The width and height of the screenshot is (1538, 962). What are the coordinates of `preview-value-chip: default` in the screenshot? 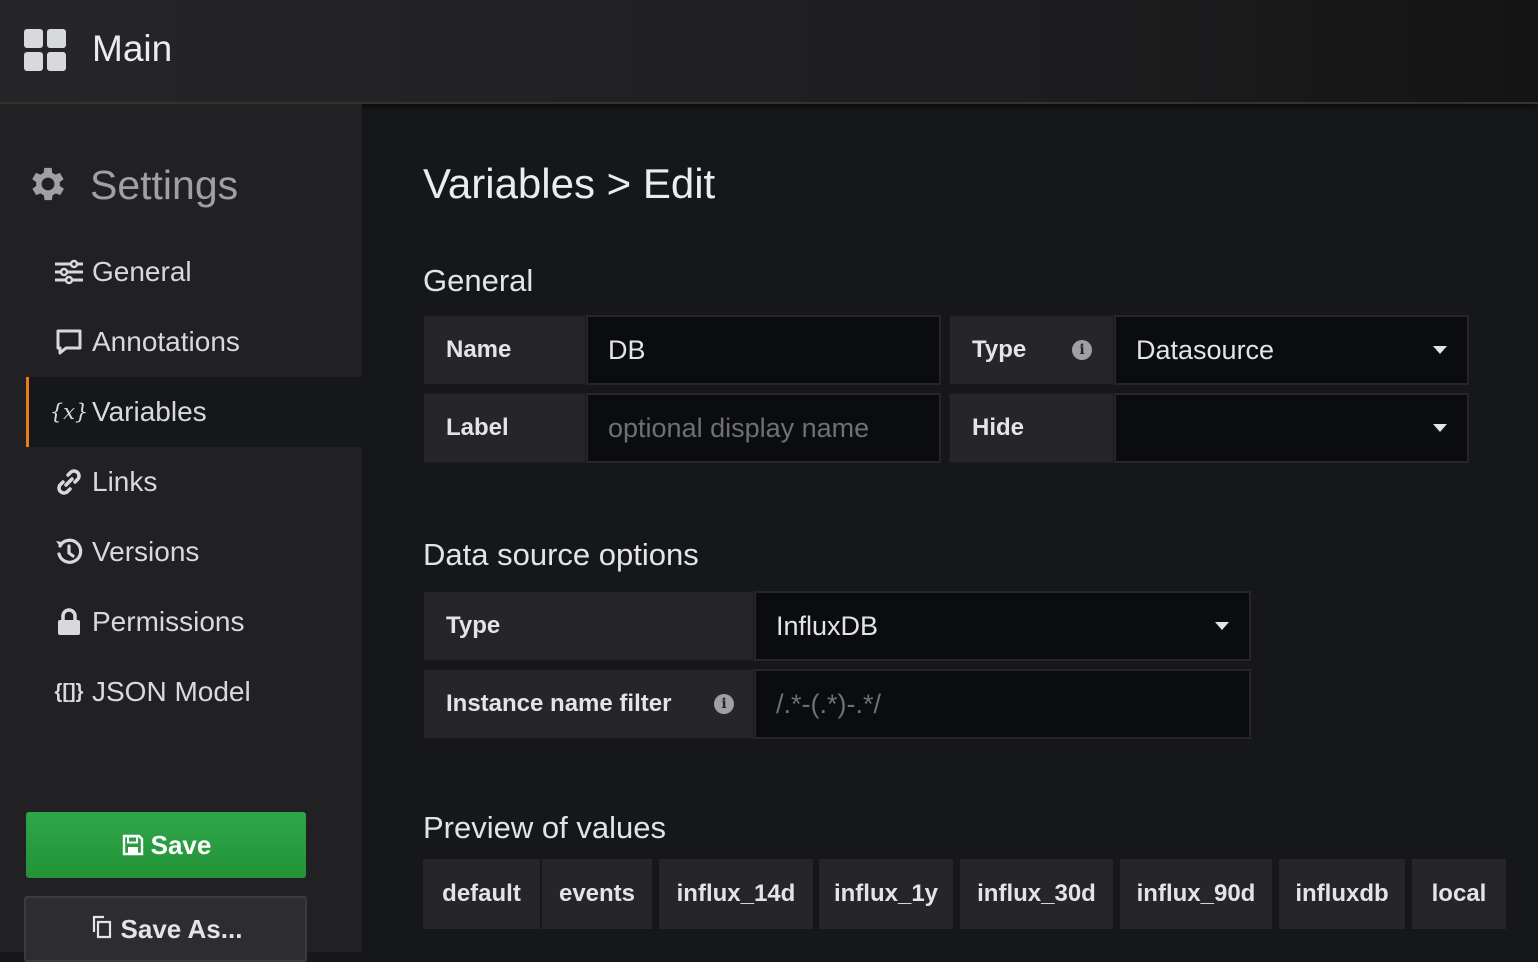 It's located at (481, 894).